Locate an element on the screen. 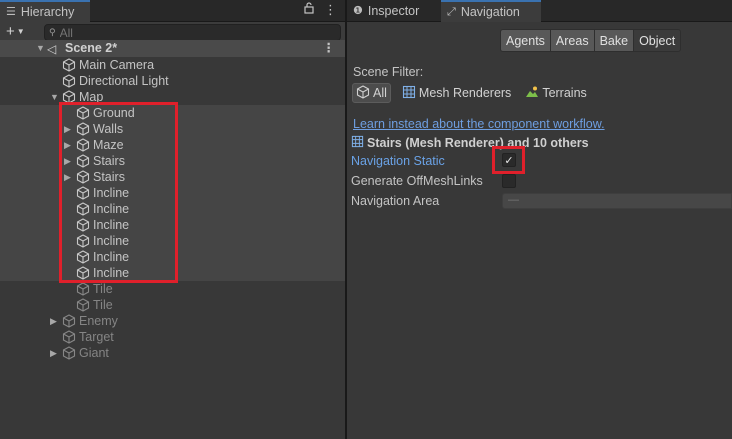  filter-mesh-renderers-button: Mesh Renderers is located at coordinates (456, 93).